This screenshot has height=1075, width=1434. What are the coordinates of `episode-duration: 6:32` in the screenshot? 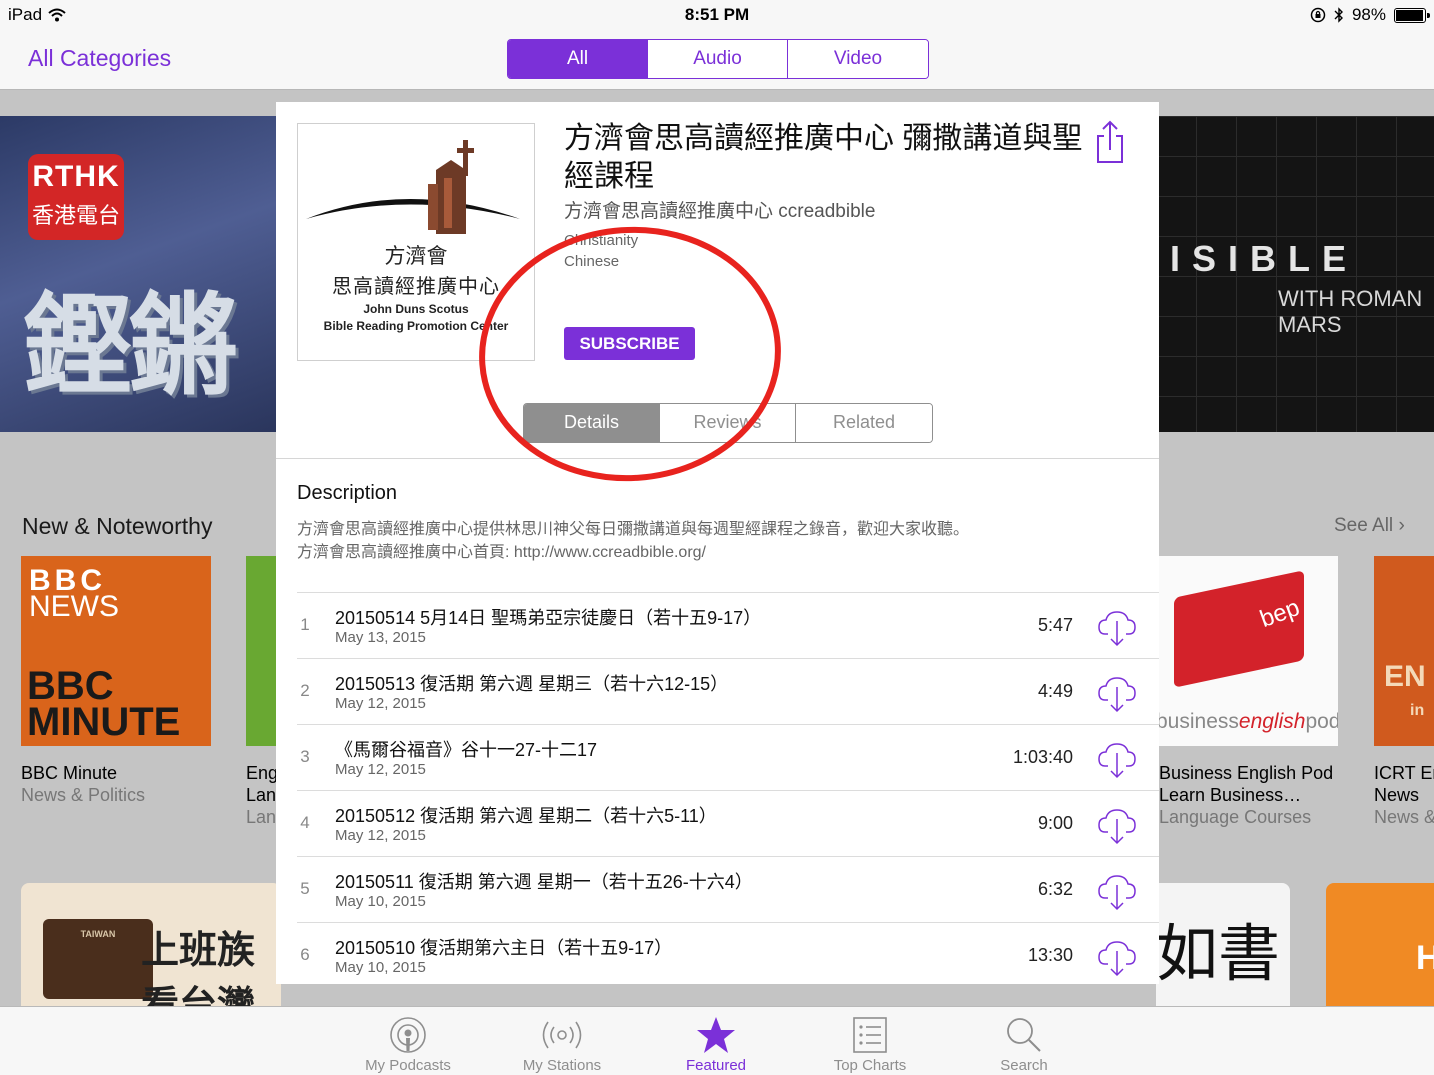 It's located at (1055, 889).